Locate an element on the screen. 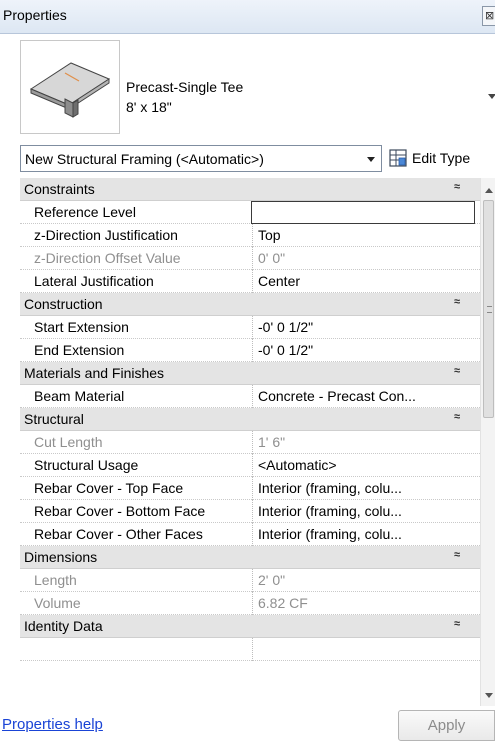 The width and height of the screenshot is (495, 746). property-name: z-Direction Offset Value is located at coordinates (107, 258).